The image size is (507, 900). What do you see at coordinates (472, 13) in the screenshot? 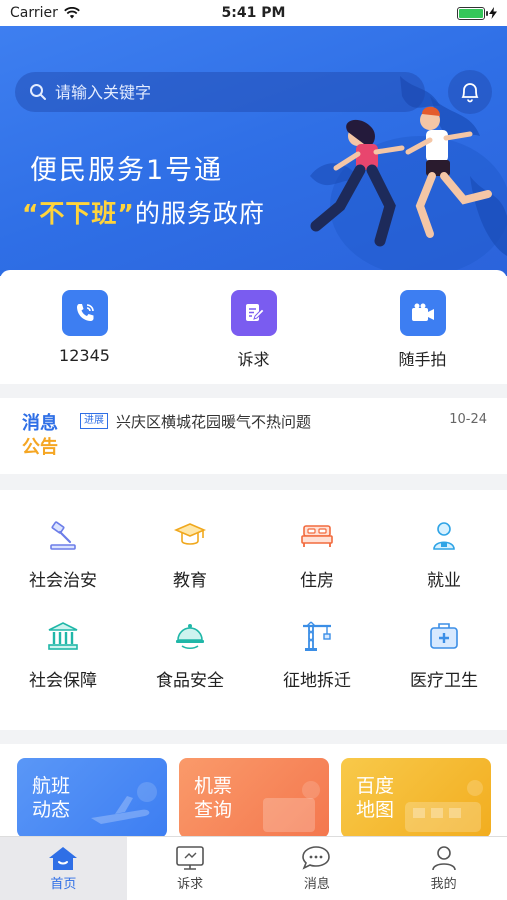
I see `battery-icon` at bounding box center [472, 13].